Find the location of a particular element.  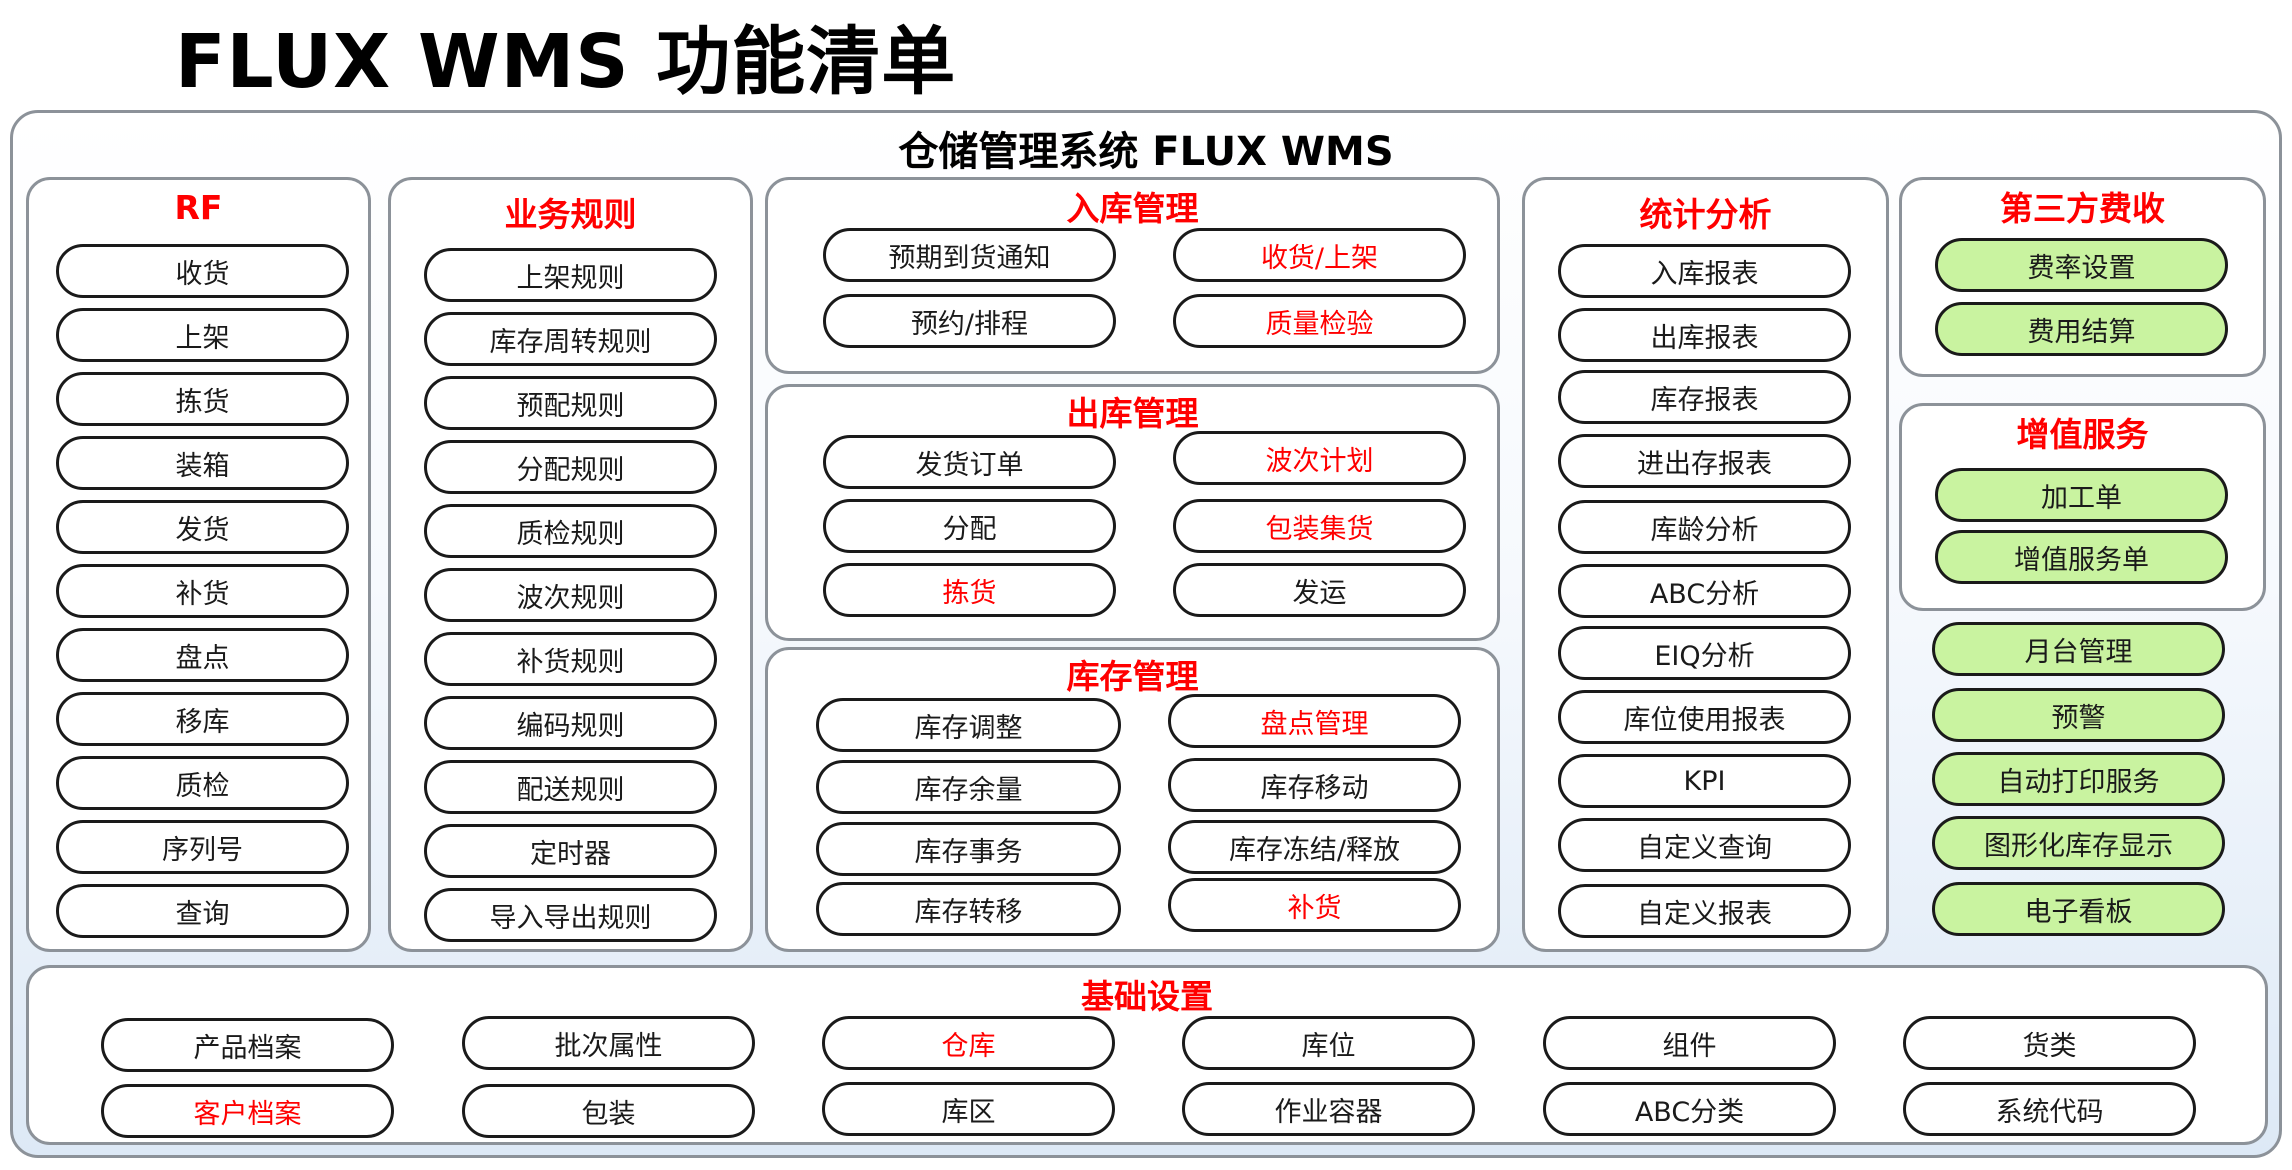

rule-item: 分配规则 is located at coordinates (570, 467).